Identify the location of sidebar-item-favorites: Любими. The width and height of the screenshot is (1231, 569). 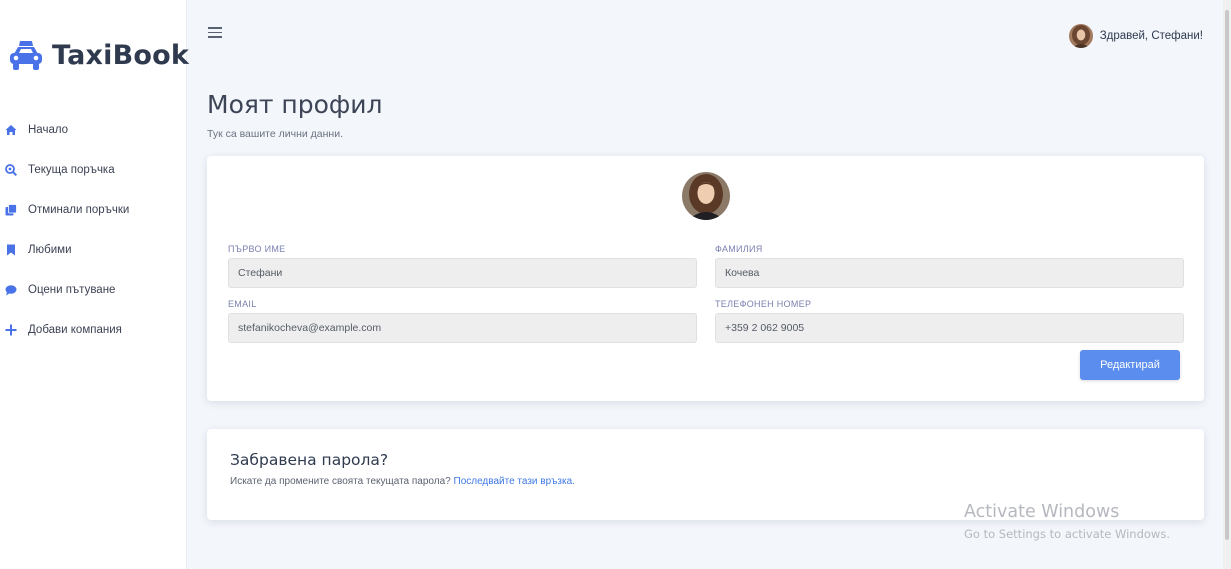
(93, 250).